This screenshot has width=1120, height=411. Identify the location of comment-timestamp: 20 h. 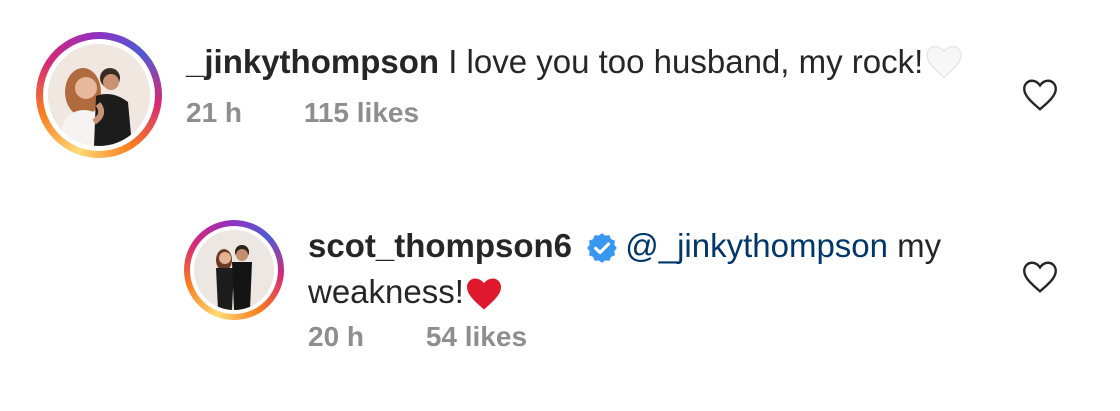
(336, 336).